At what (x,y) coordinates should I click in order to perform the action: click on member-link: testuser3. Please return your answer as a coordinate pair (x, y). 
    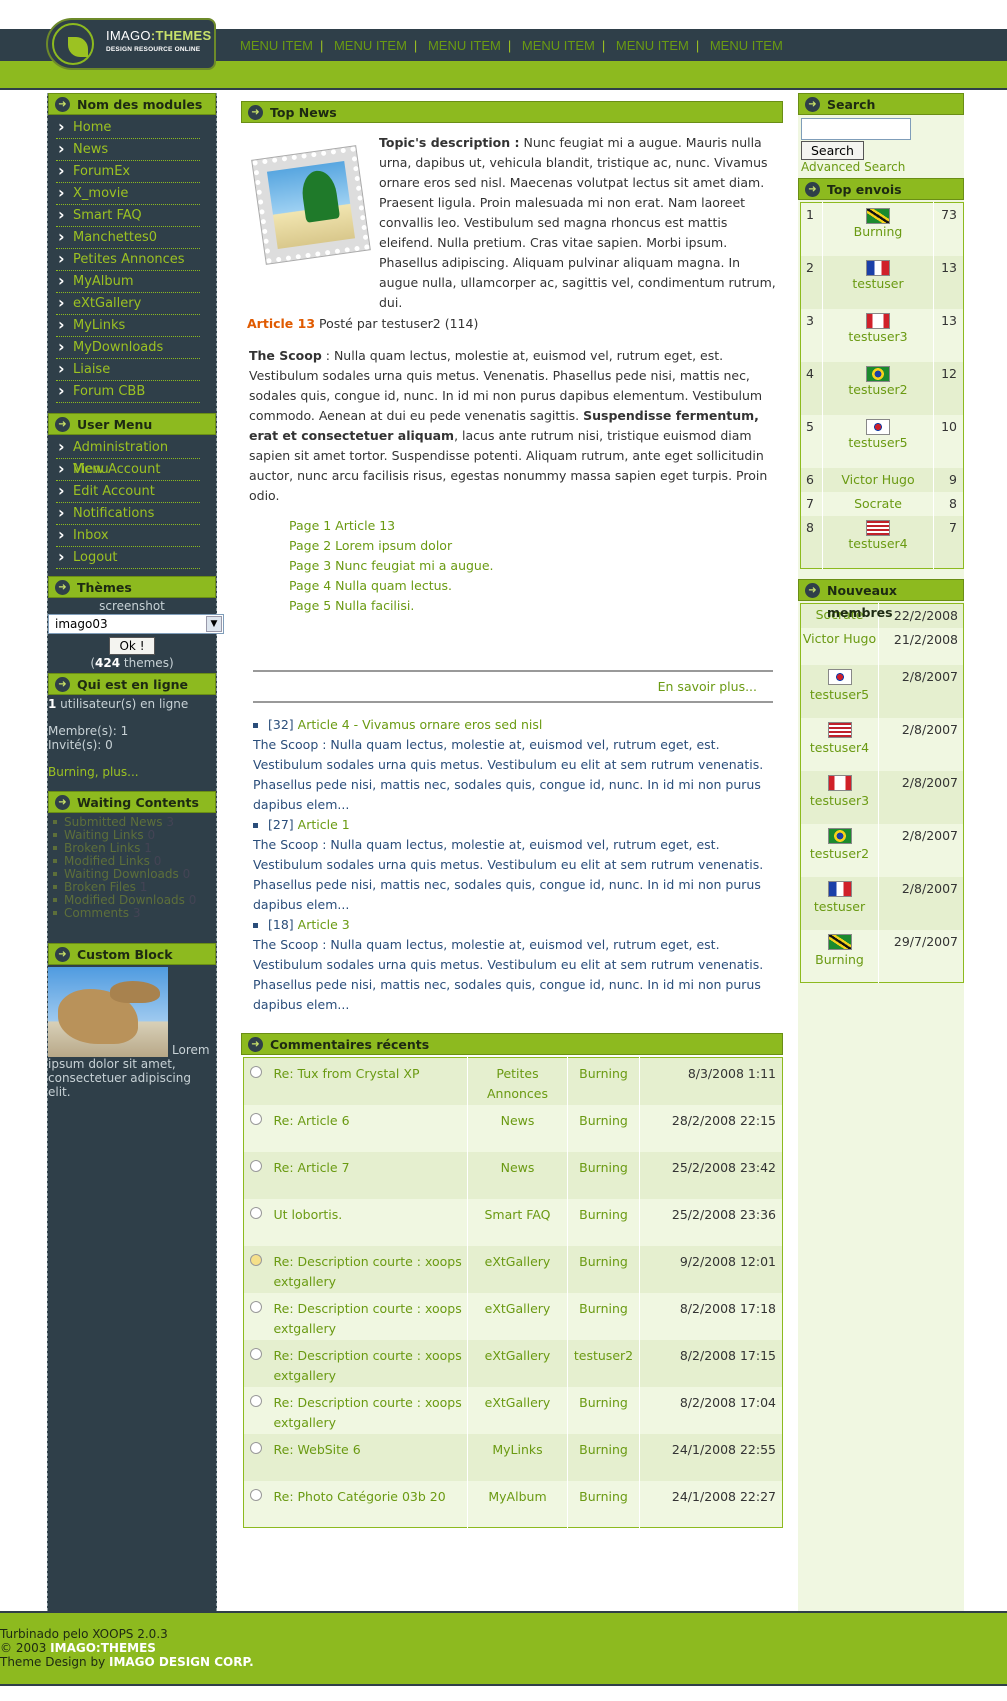
    Looking at the image, I should click on (839, 800).